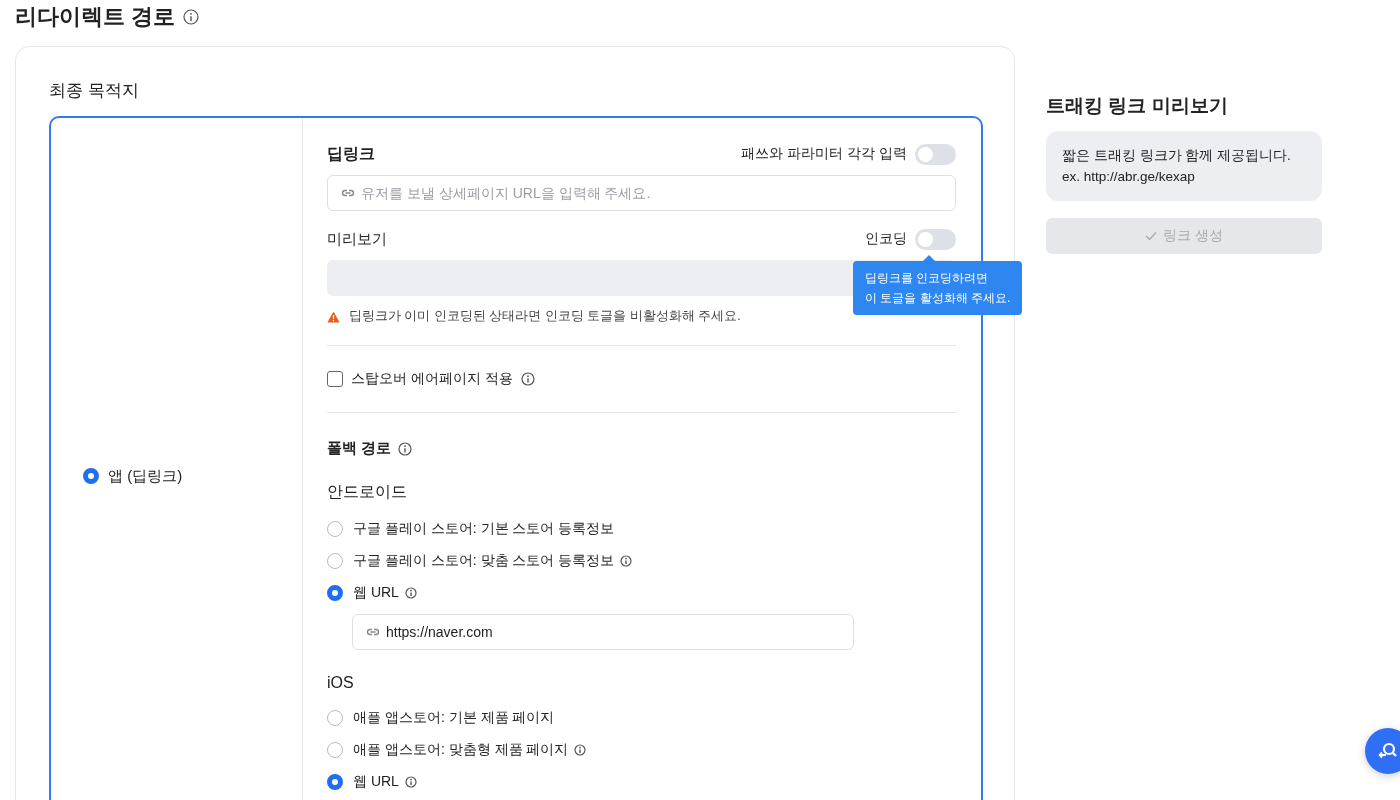 The image size is (1400, 800). What do you see at coordinates (641, 193) in the screenshot?
I see `deeplink-input-field: 유저를 보낼 상세페이지 URL을 입력해 주세요.` at bounding box center [641, 193].